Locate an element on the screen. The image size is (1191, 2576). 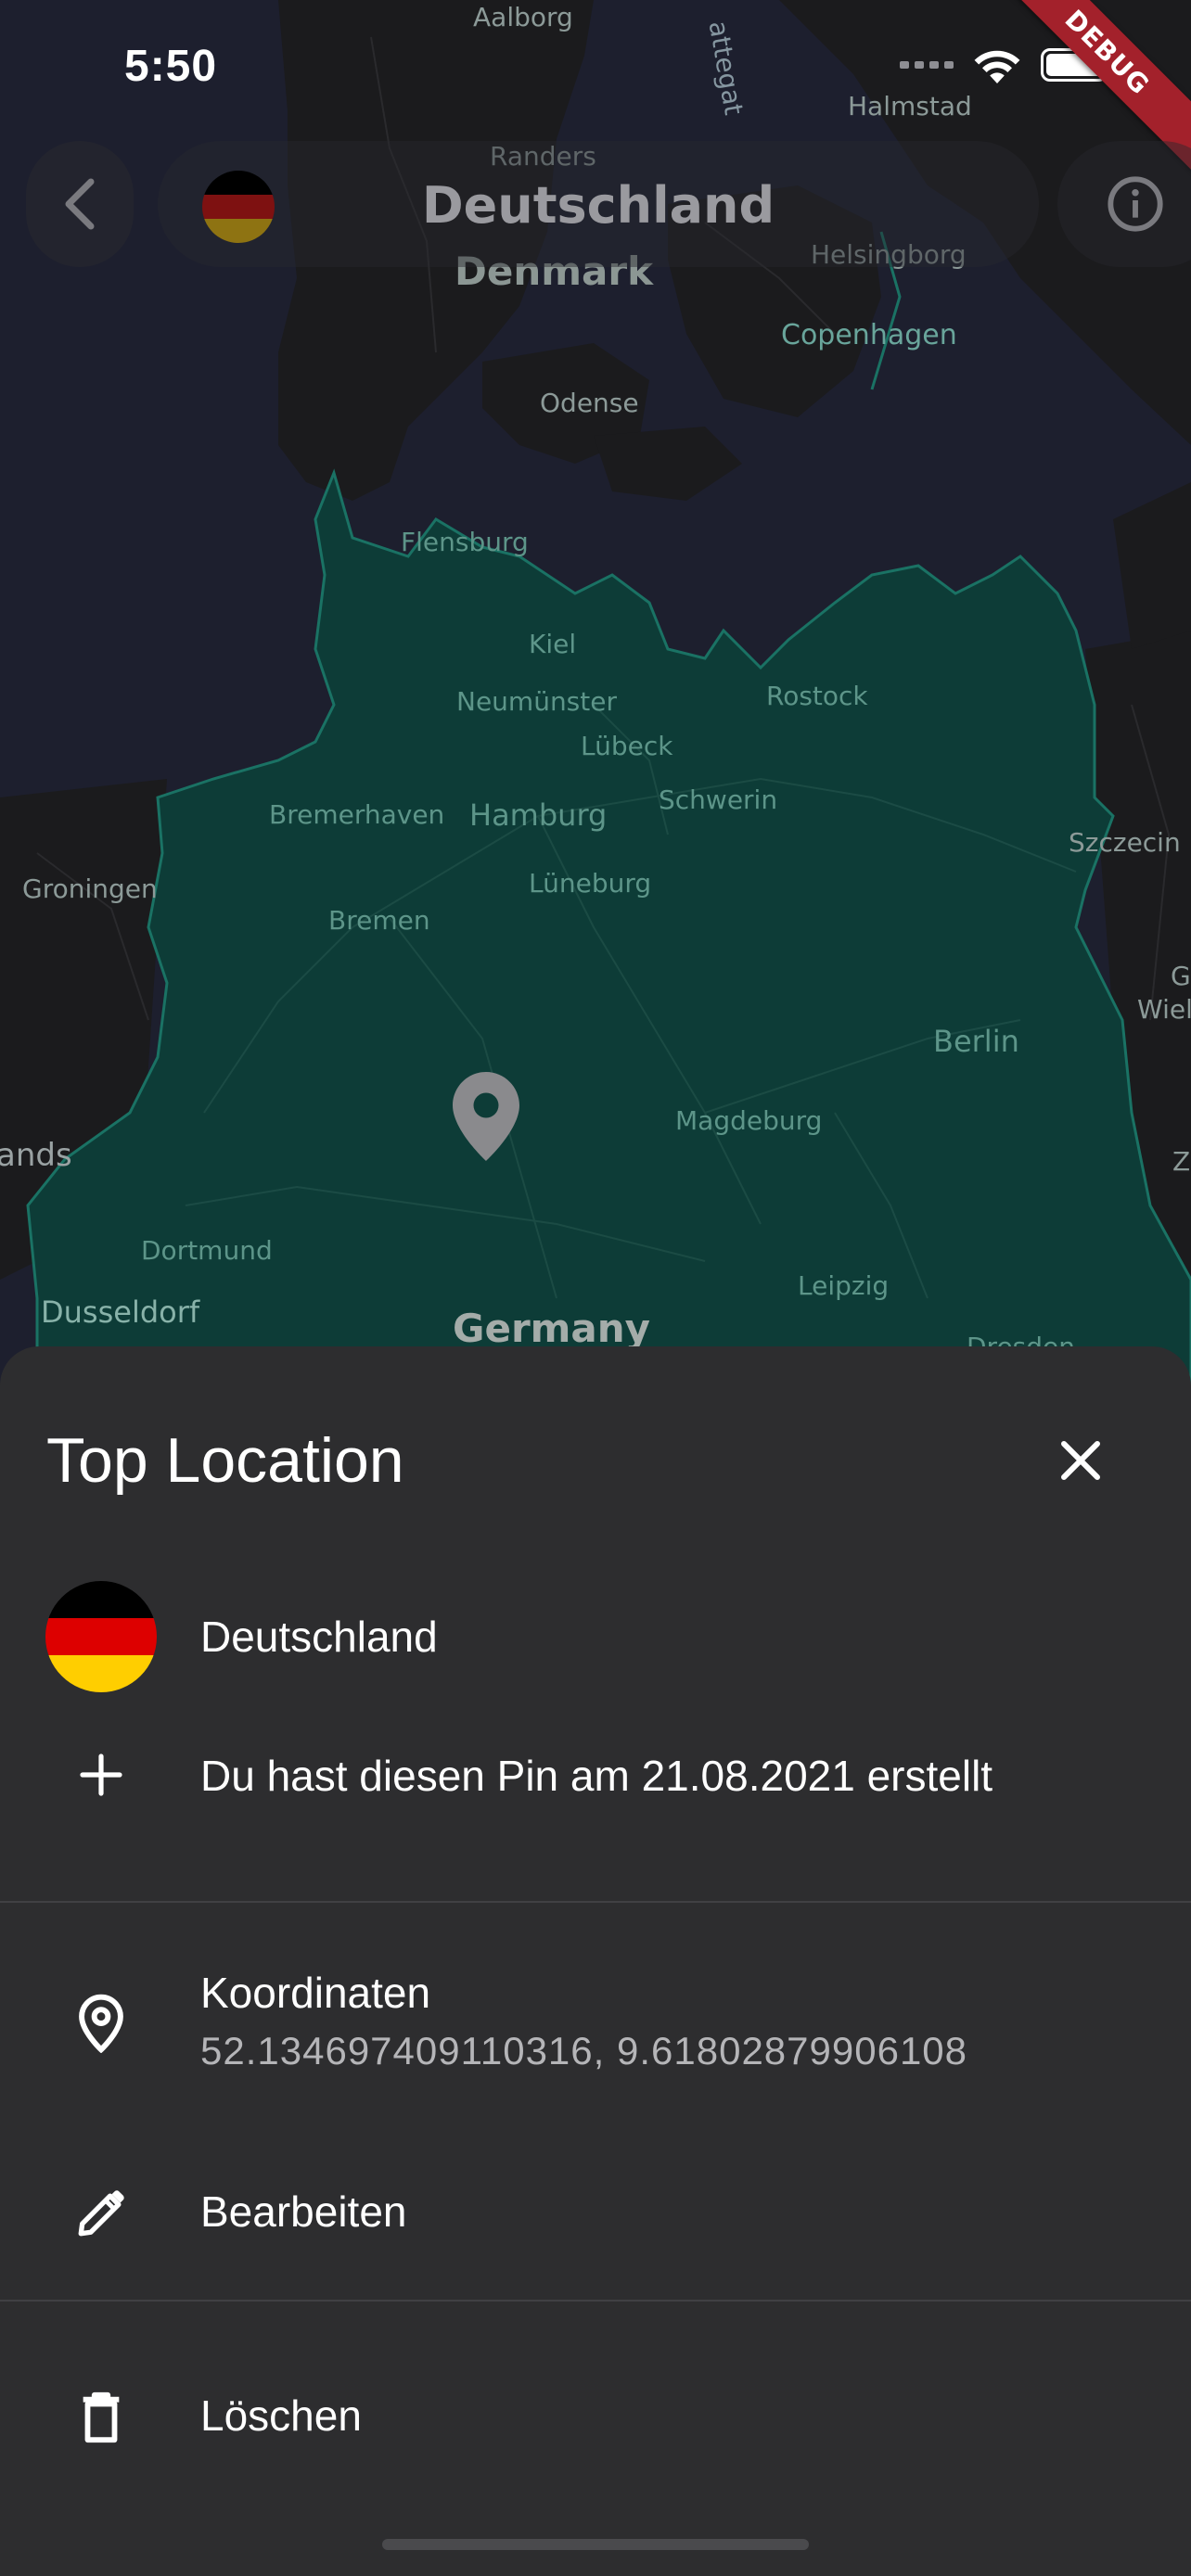
page-title: Deutschland is located at coordinates (598, 206).